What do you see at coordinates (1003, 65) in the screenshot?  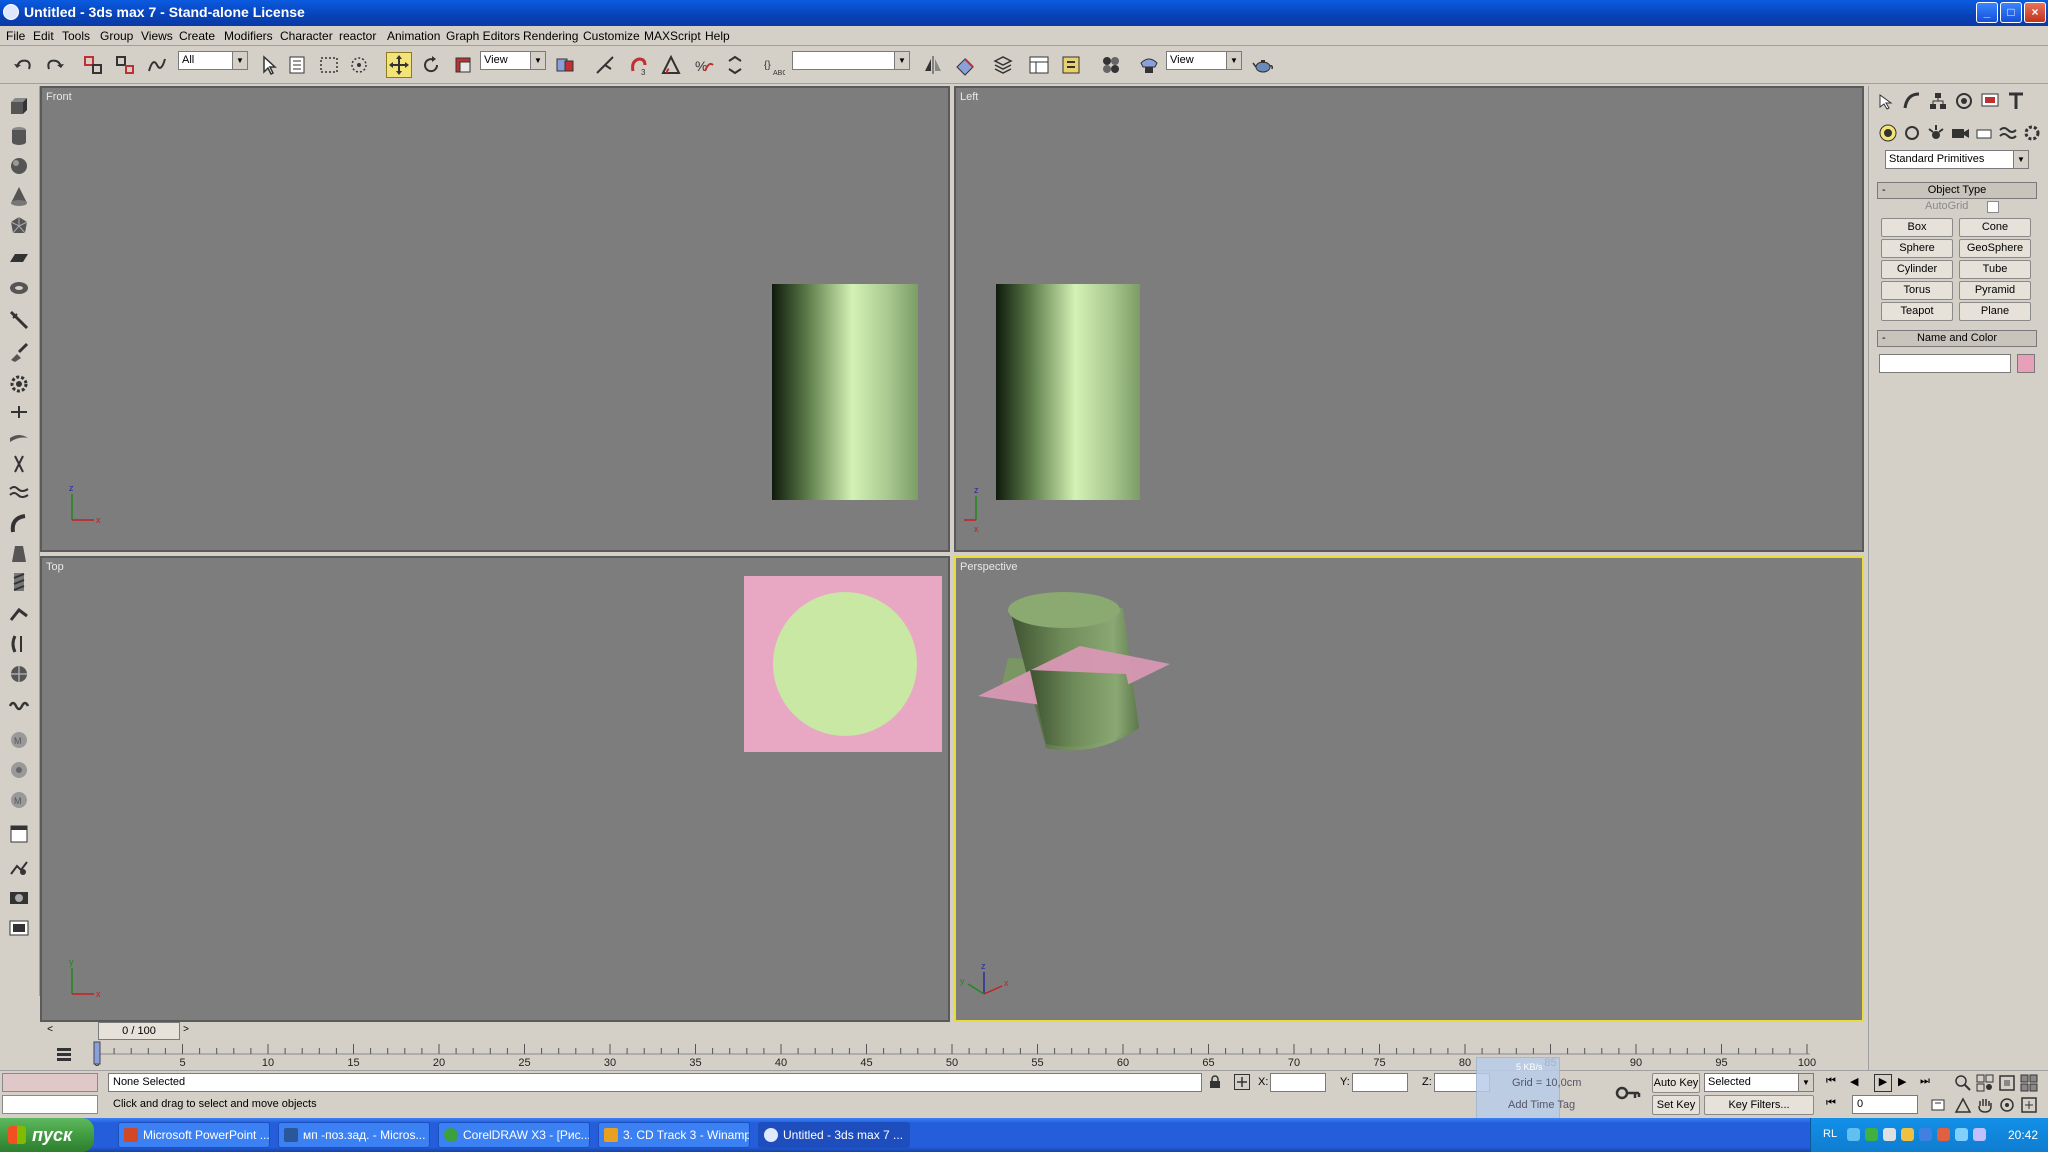 I see `layer-manager-icon` at bounding box center [1003, 65].